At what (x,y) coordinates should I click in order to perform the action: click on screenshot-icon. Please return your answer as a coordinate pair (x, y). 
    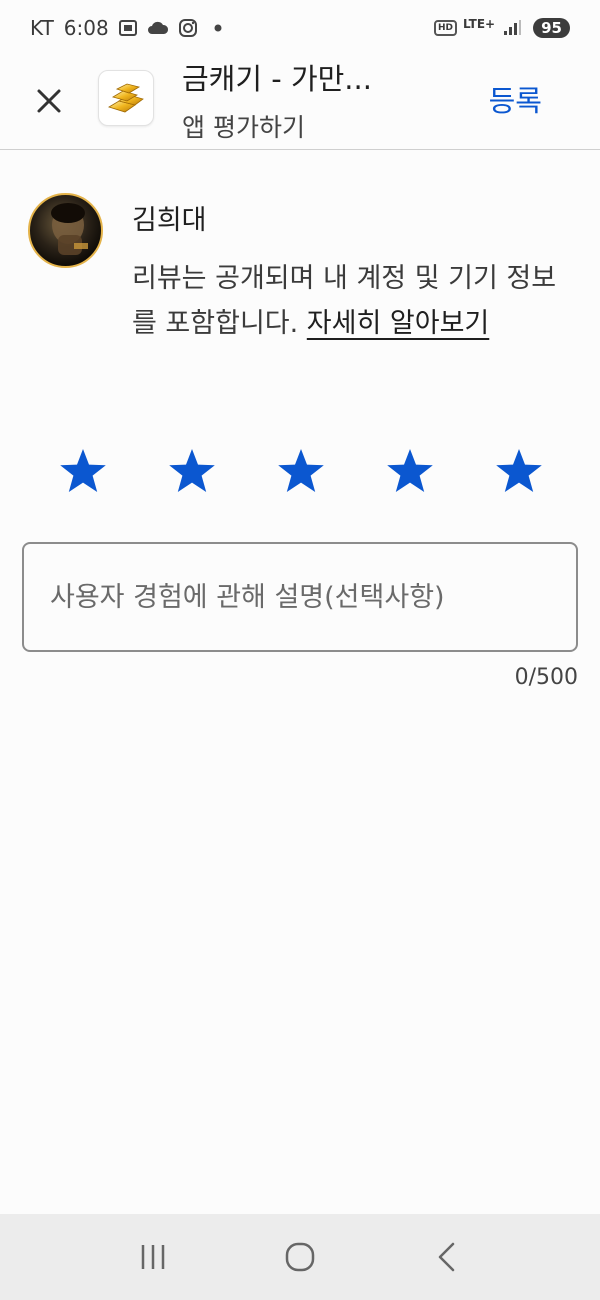
    Looking at the image, I should click on (128, 28).